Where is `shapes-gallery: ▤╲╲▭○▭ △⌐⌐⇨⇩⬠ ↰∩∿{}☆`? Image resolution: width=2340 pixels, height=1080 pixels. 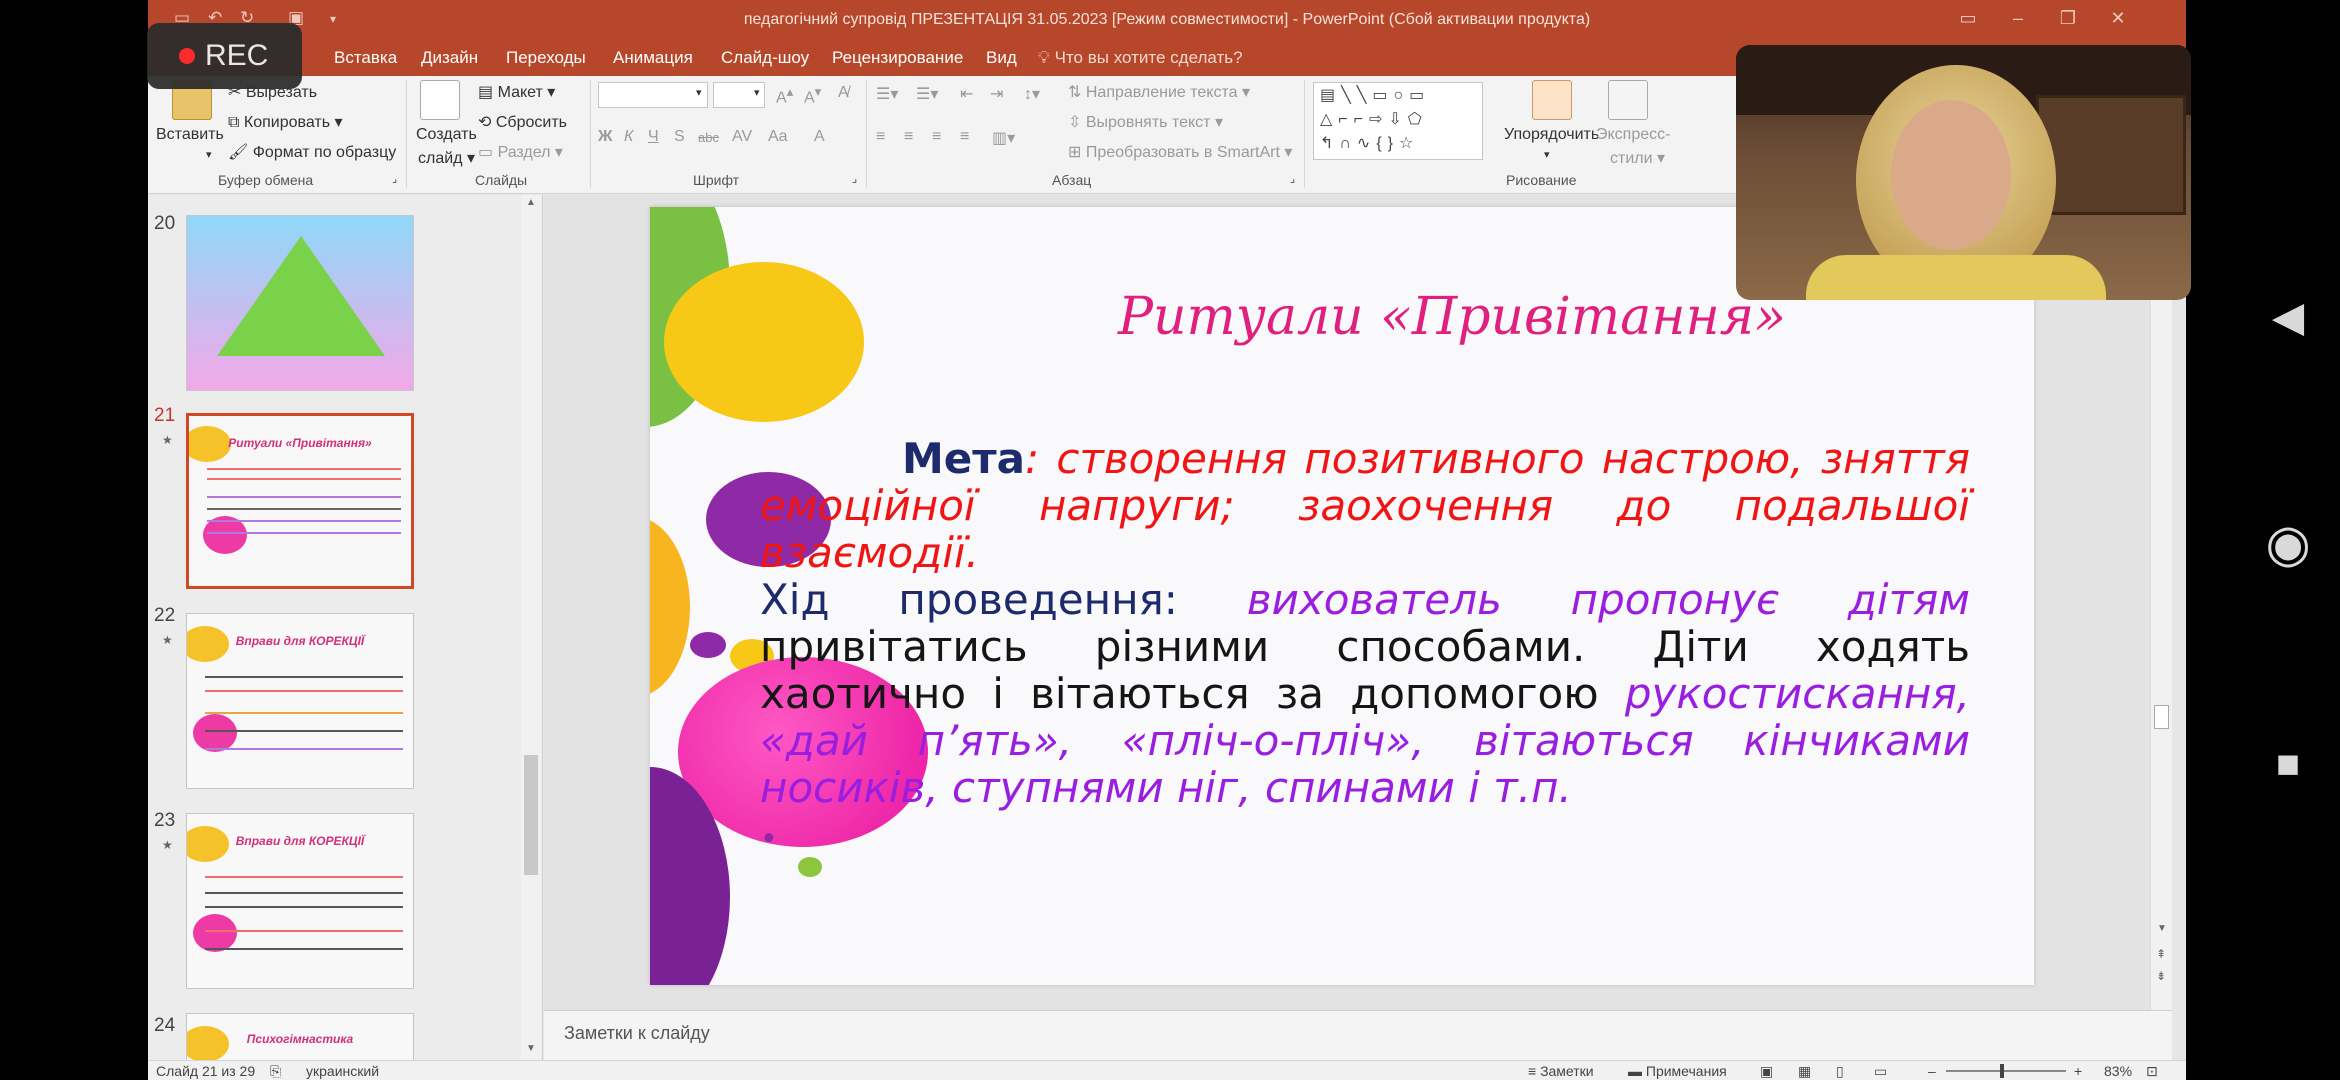
shapes-gallery: ▤╲╲▭○▭ △⌐⌐⇨⇩⬠ ↰∩∿{}☆ is located at coordinates (1398, 121).